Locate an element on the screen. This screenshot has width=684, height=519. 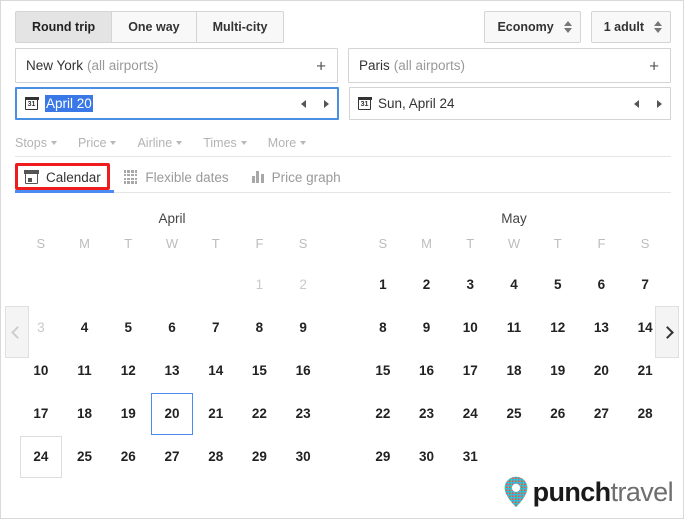
day-number: 11 is located at coordinates (84, 370).